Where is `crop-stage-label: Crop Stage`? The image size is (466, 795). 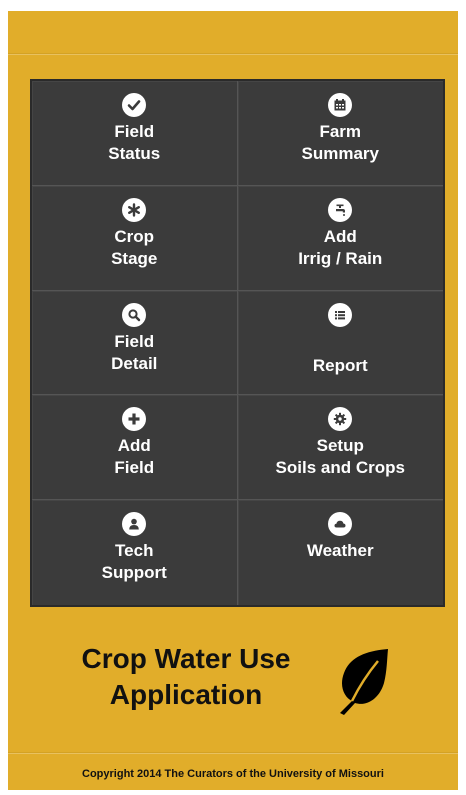 crop-stage-label: Crop Stage is located at coordinates (134, 247).